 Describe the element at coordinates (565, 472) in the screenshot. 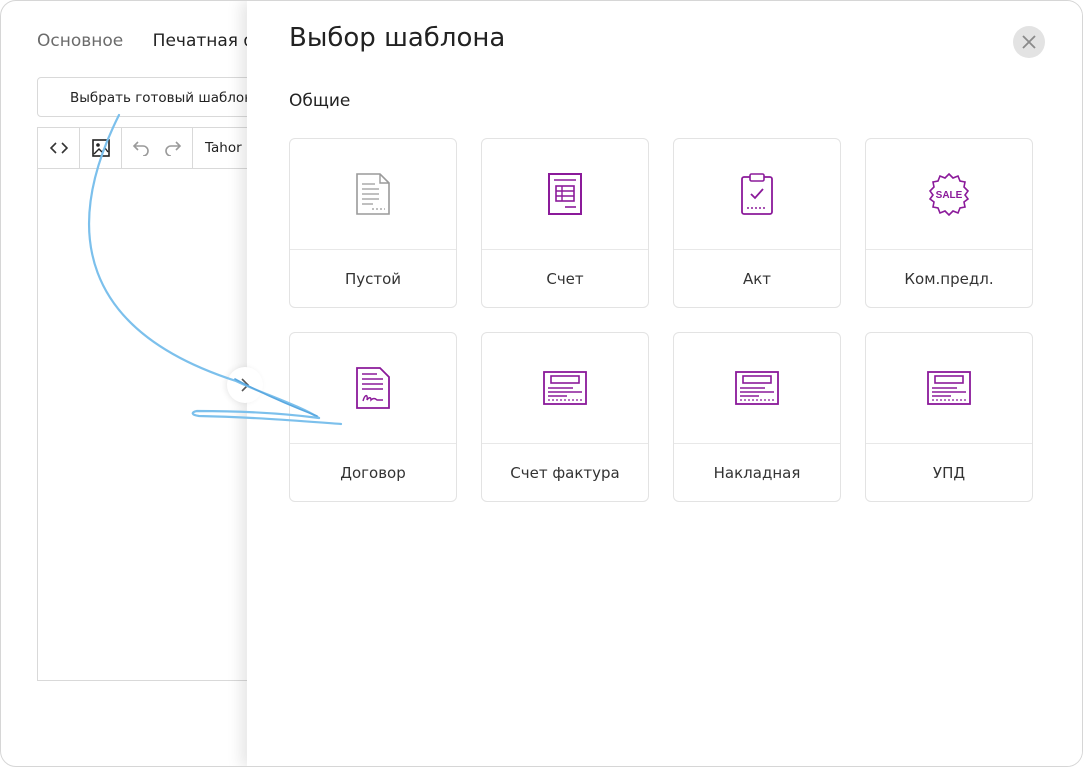

I see `template-label: Счет фактура` at that location.